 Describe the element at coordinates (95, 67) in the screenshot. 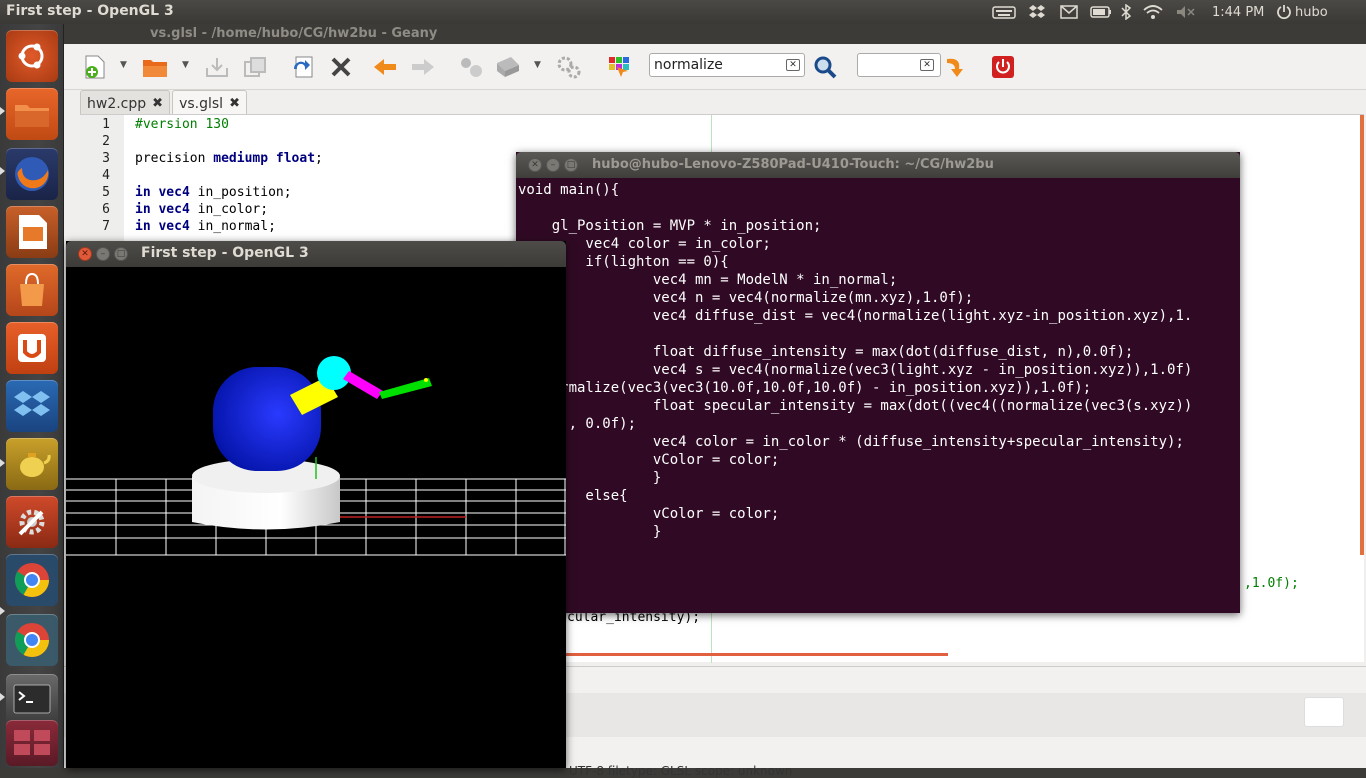

I see `new-file-icon` at that location.